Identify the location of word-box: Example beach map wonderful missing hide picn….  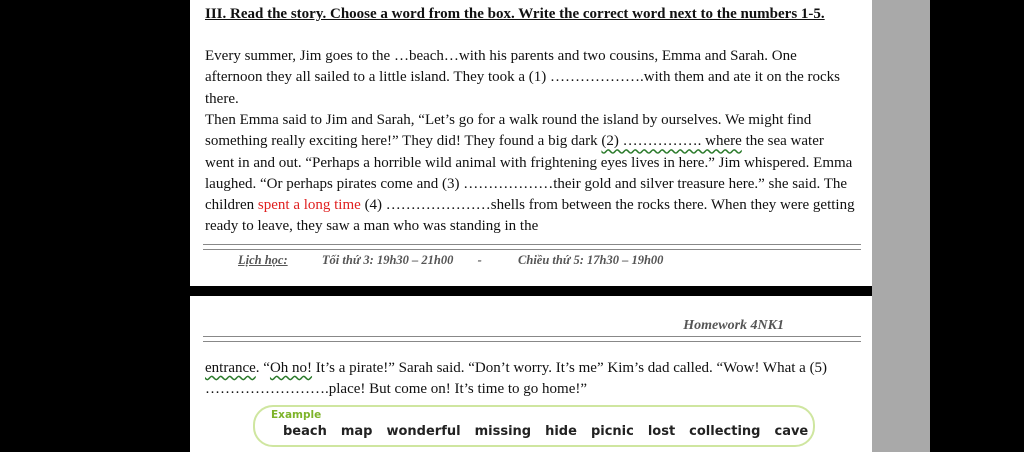
(534, 426).